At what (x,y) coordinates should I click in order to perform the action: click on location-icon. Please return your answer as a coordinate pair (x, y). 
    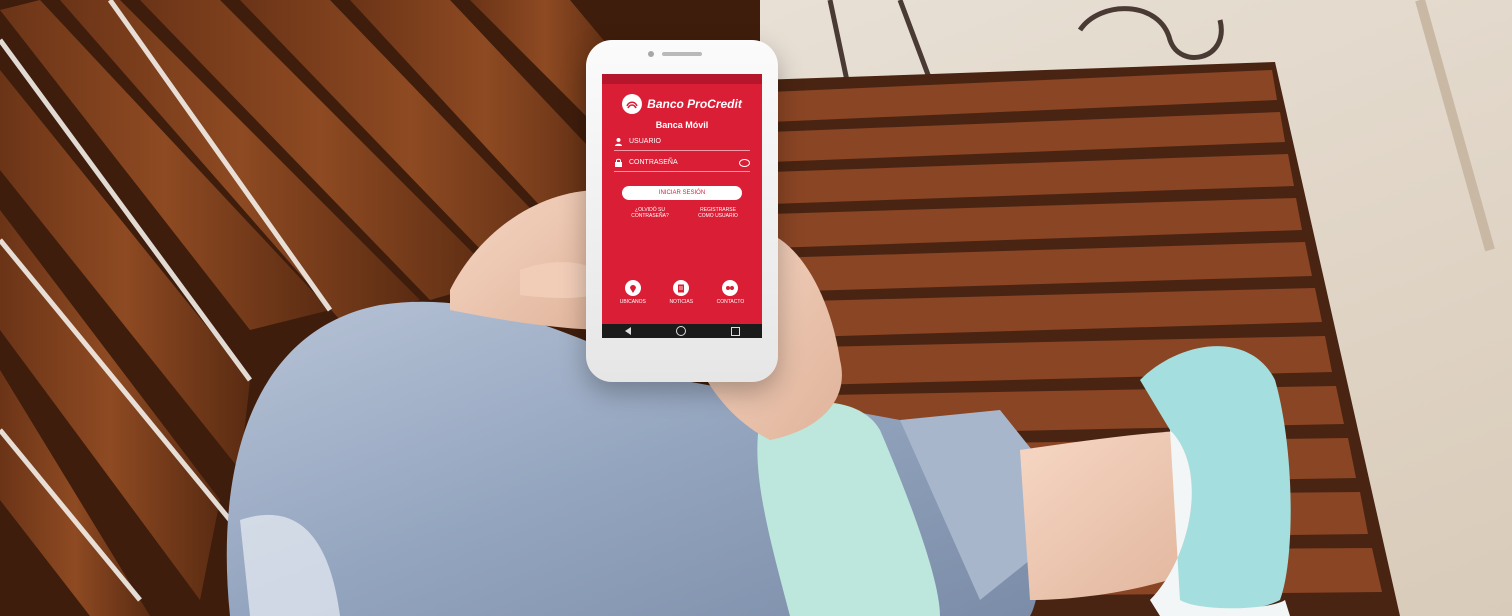
    Looking at the image, I should click on (632, 288).